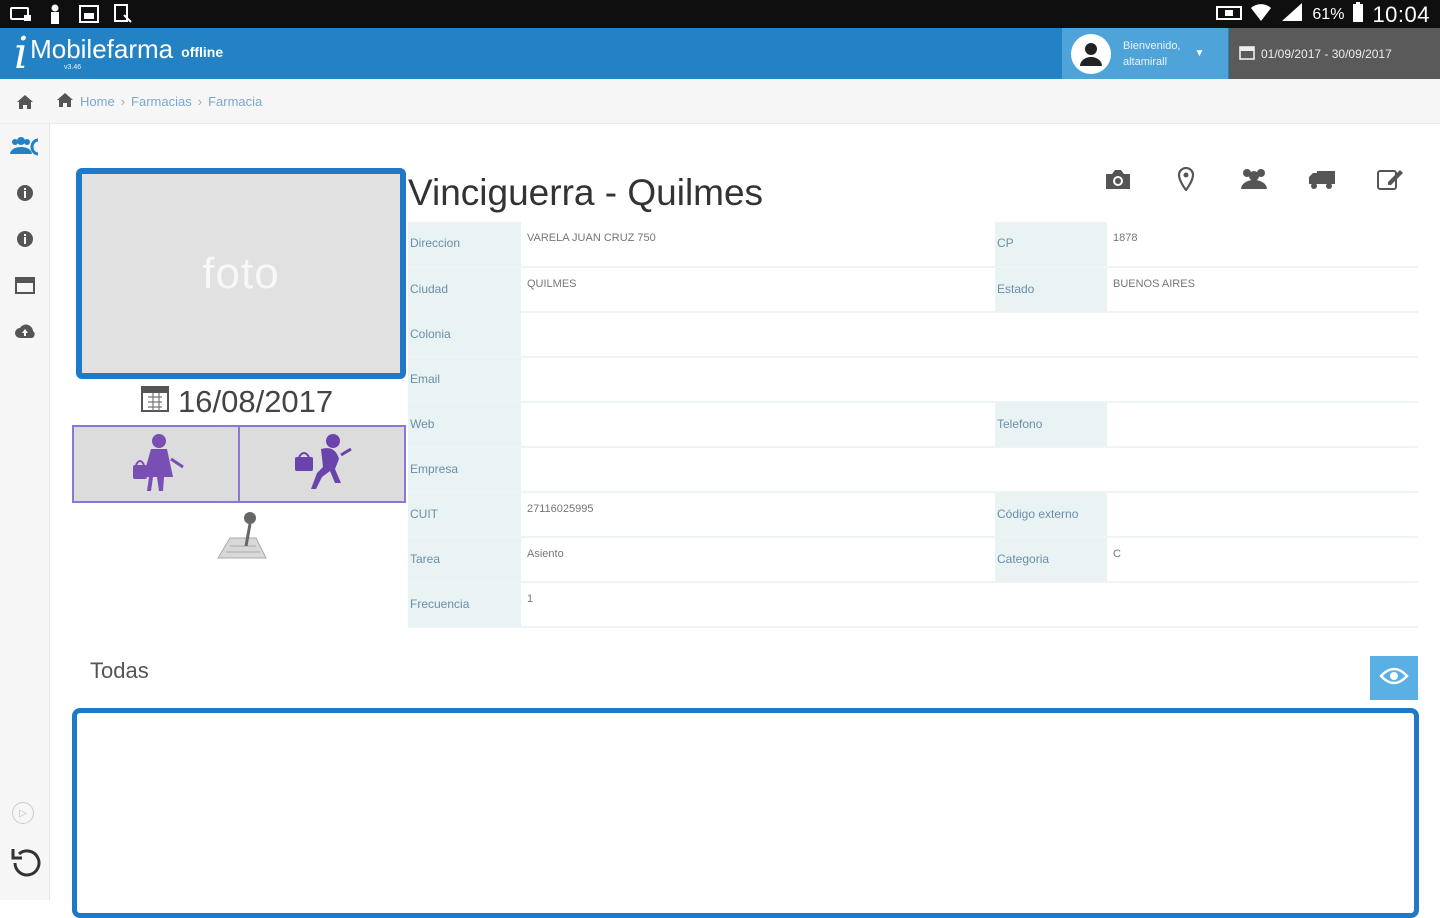 The height and width of the screenshot is (918, 1440). I want to click on photo-placeholder: foto, so click(241, 273).